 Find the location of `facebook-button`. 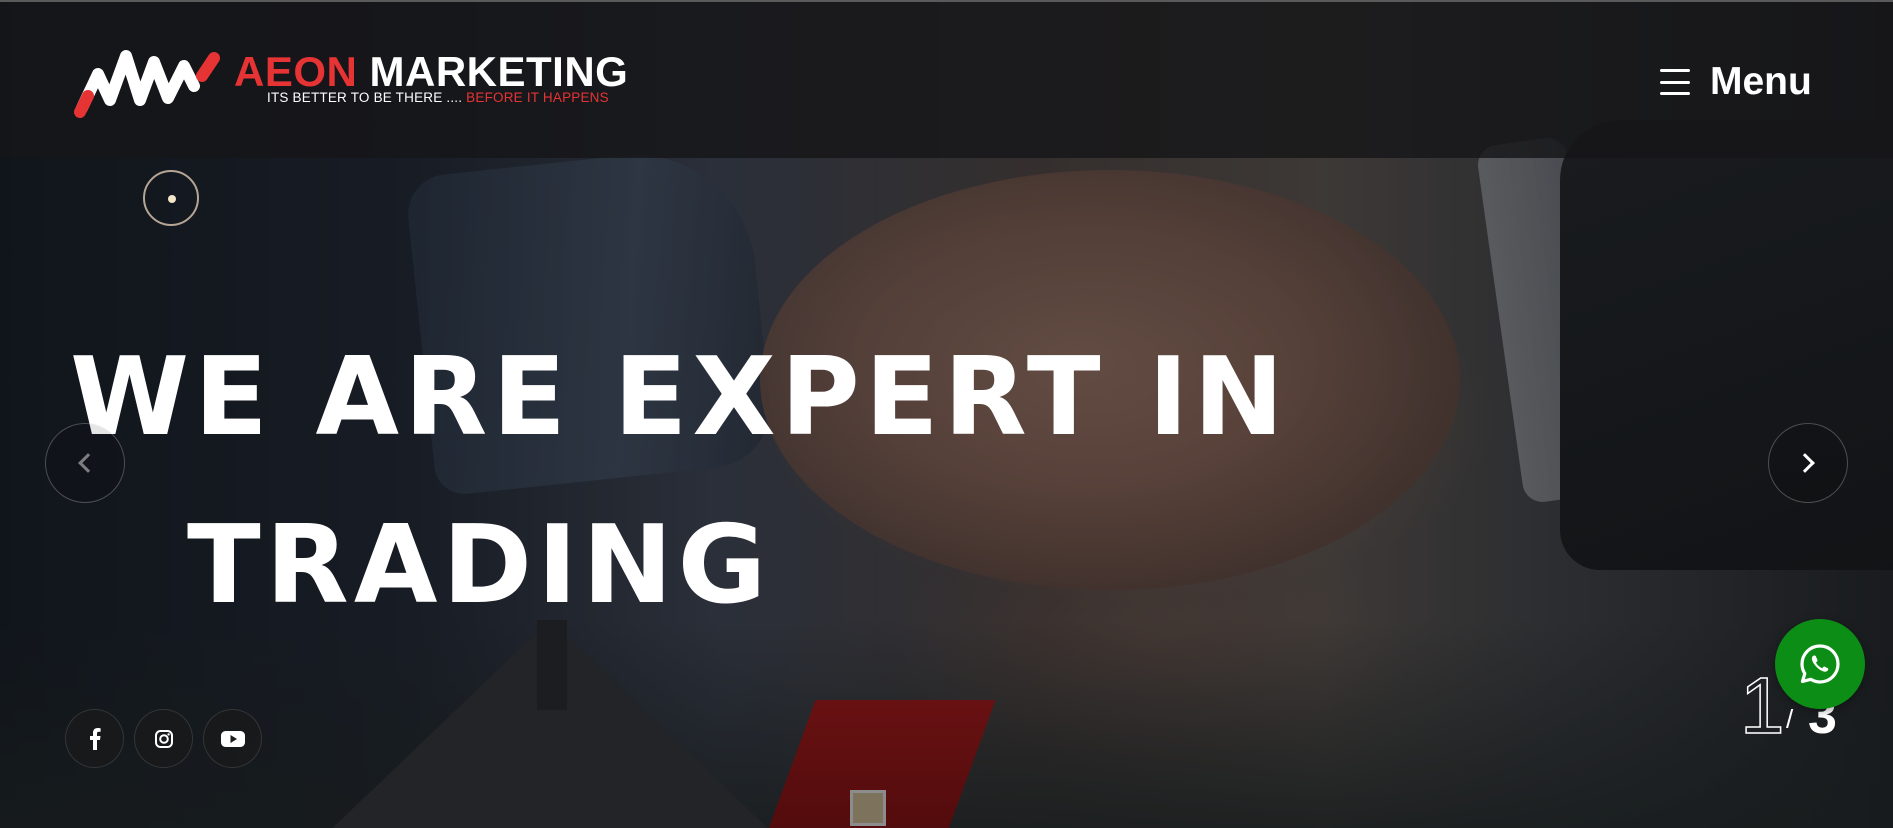

facebook-button is located at coordinates (94, 738).